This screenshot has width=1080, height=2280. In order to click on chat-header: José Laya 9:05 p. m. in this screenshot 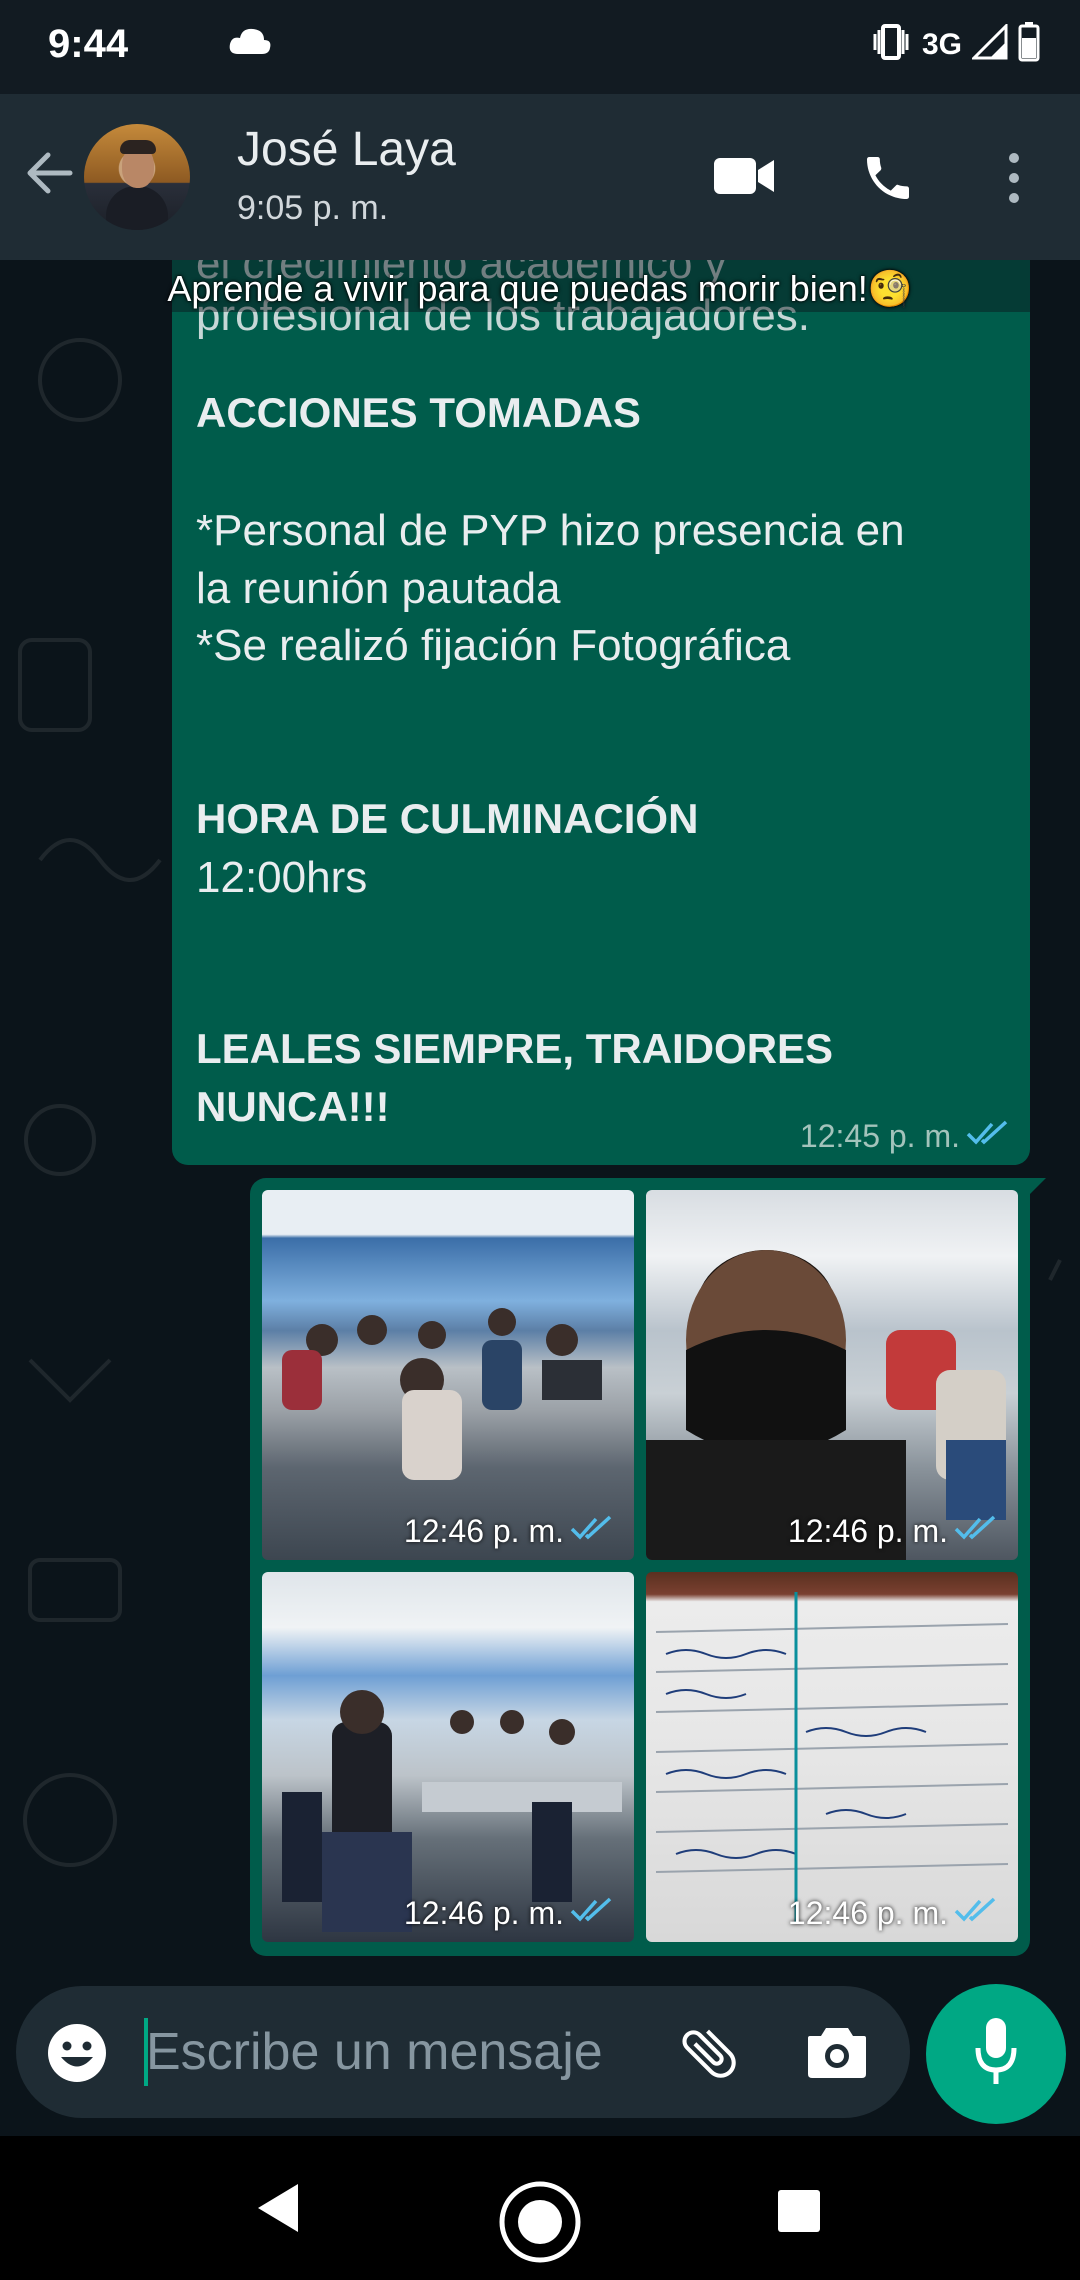, I will do `click(540, 177)`.